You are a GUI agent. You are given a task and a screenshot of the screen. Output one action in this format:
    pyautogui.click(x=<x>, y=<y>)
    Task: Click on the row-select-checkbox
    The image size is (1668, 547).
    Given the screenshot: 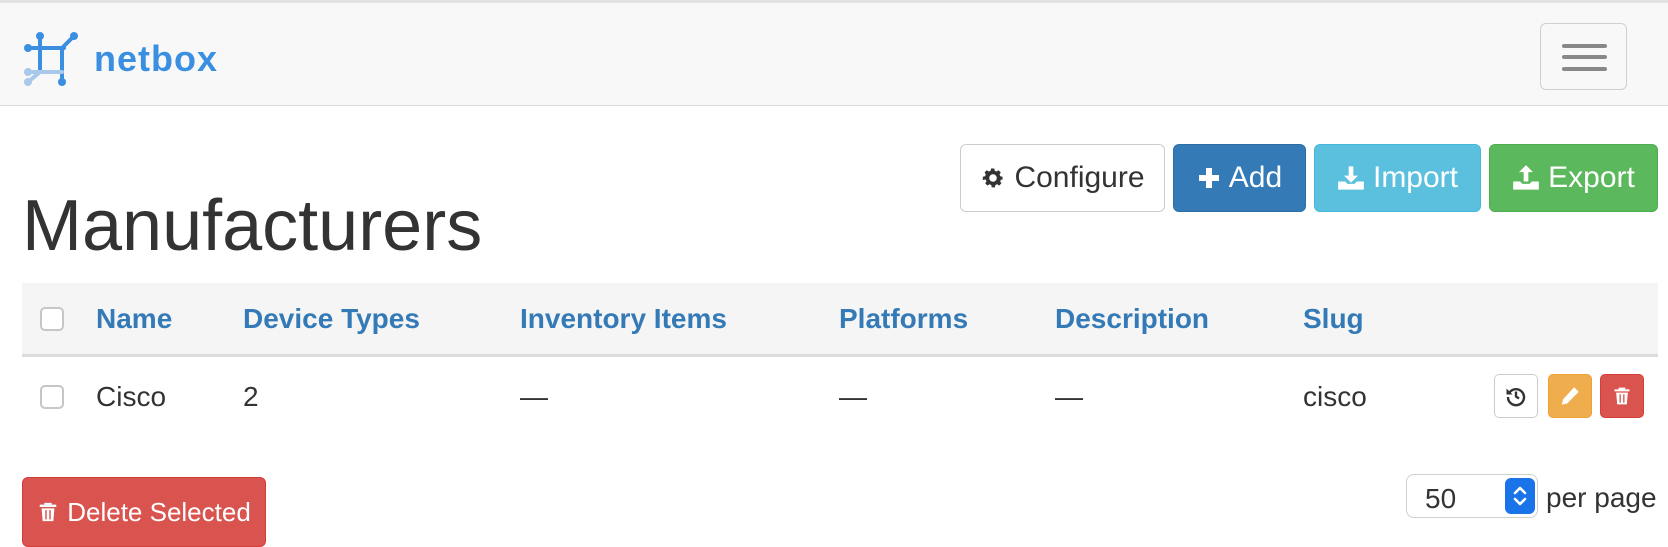 What is the action you would take?
    pyautogui.click(x=52, y=397)
    